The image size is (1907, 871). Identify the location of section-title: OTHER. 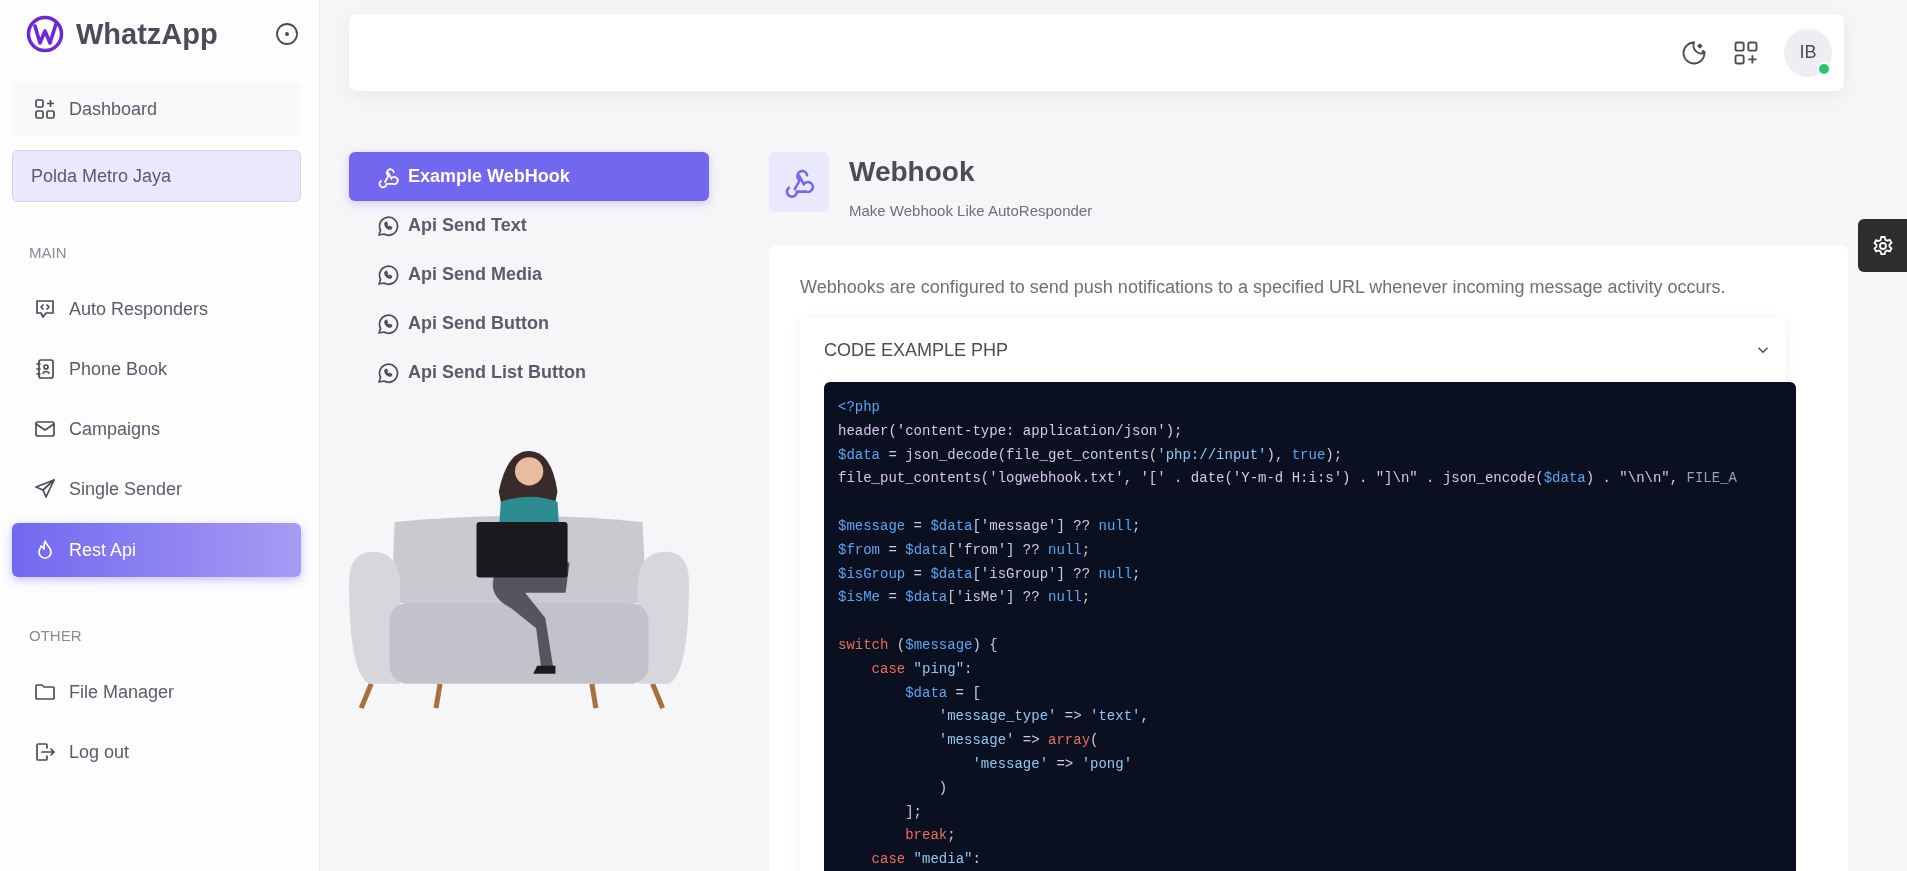
(55, 636).